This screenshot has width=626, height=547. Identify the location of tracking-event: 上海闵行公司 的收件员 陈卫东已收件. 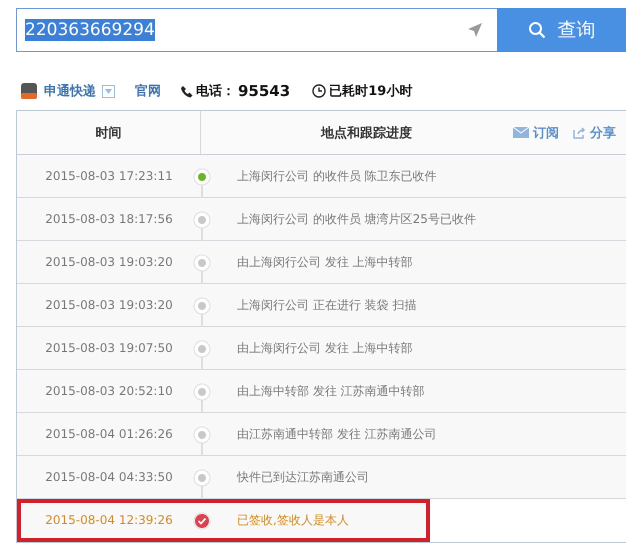
(337, 176).